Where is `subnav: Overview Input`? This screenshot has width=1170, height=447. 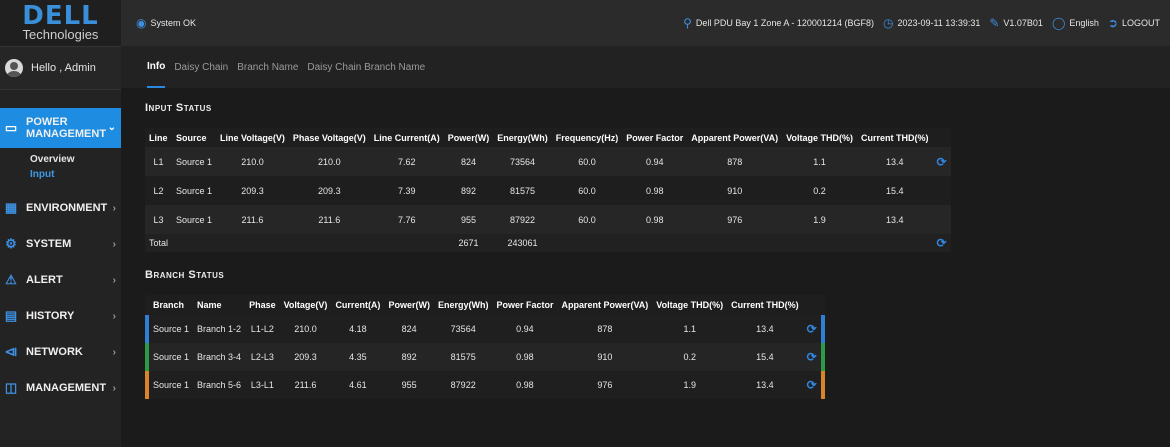 subnav: Overview Input is located at coordinates (60, 169).